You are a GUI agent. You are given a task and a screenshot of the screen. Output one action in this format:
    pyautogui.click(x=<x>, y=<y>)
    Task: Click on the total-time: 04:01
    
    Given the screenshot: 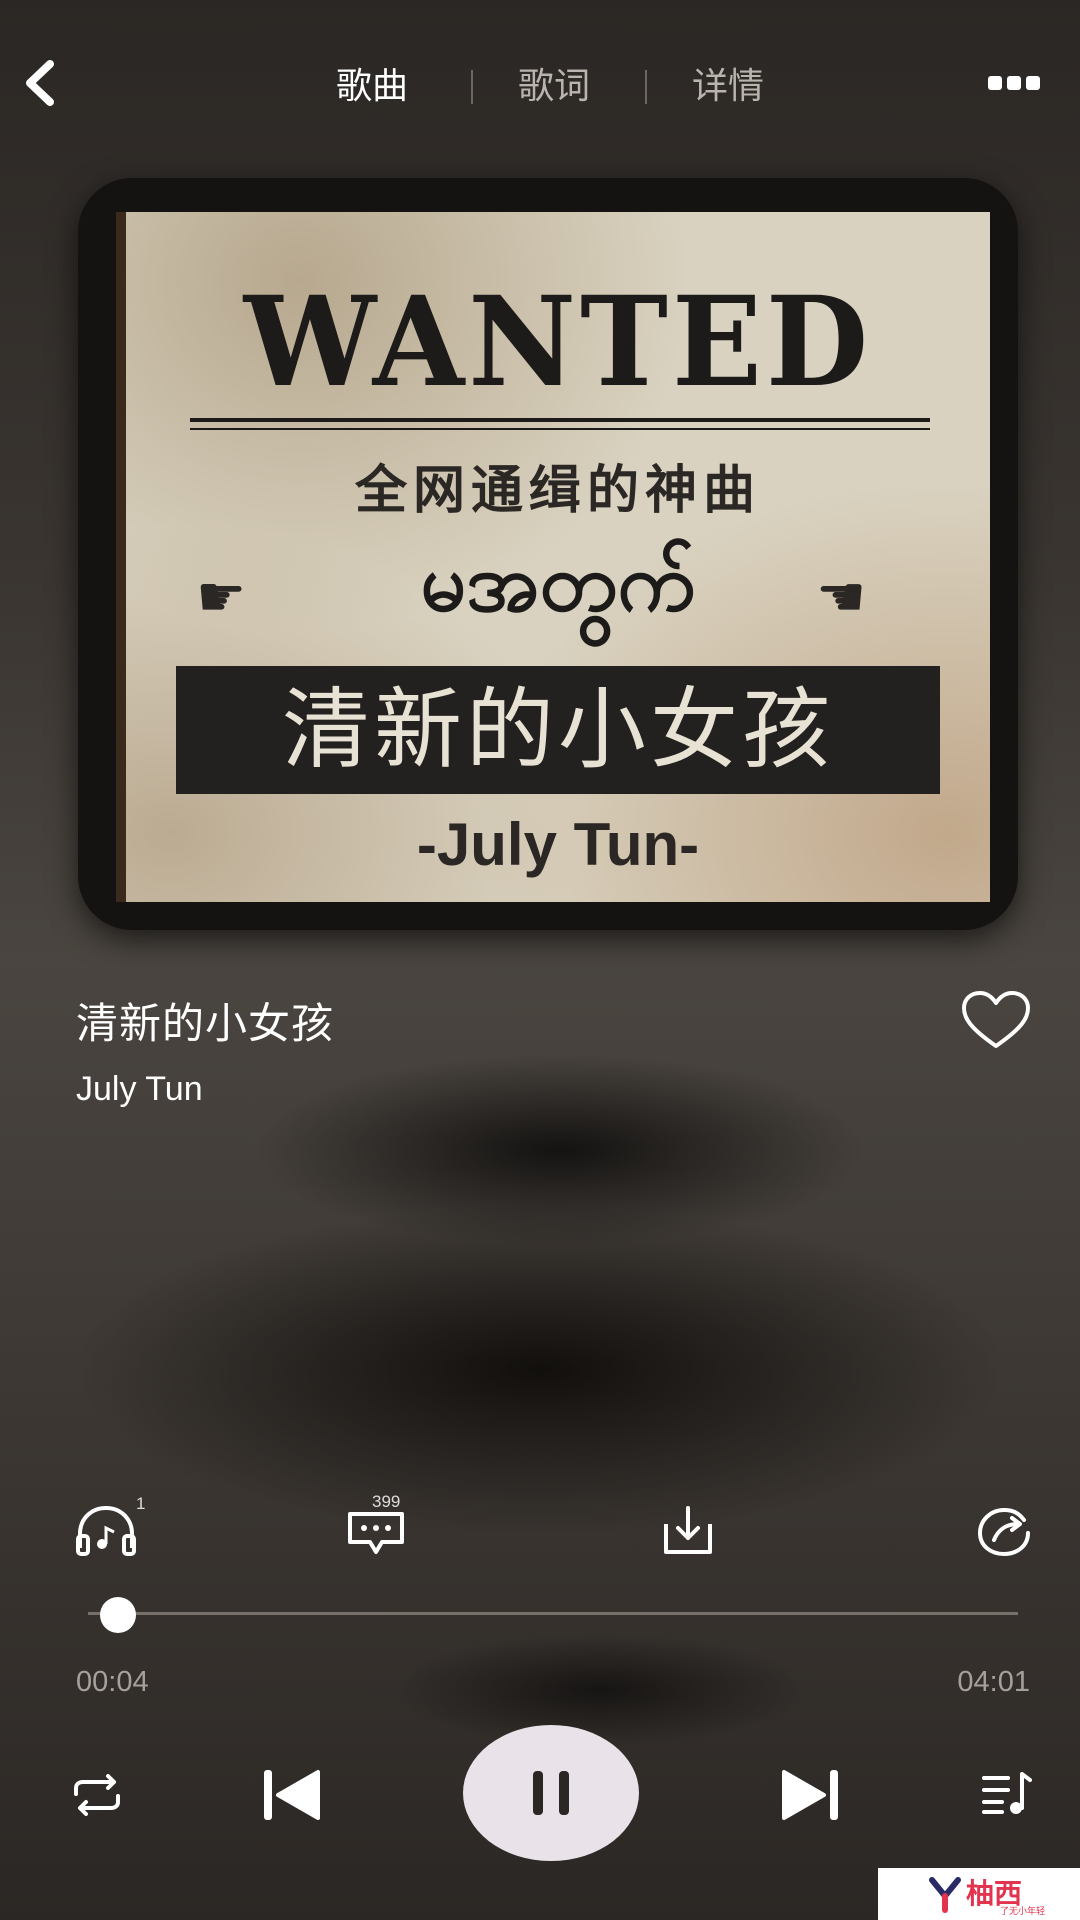 What is the action you would take?
    pyautogui.click(x=993, y=1682)
    